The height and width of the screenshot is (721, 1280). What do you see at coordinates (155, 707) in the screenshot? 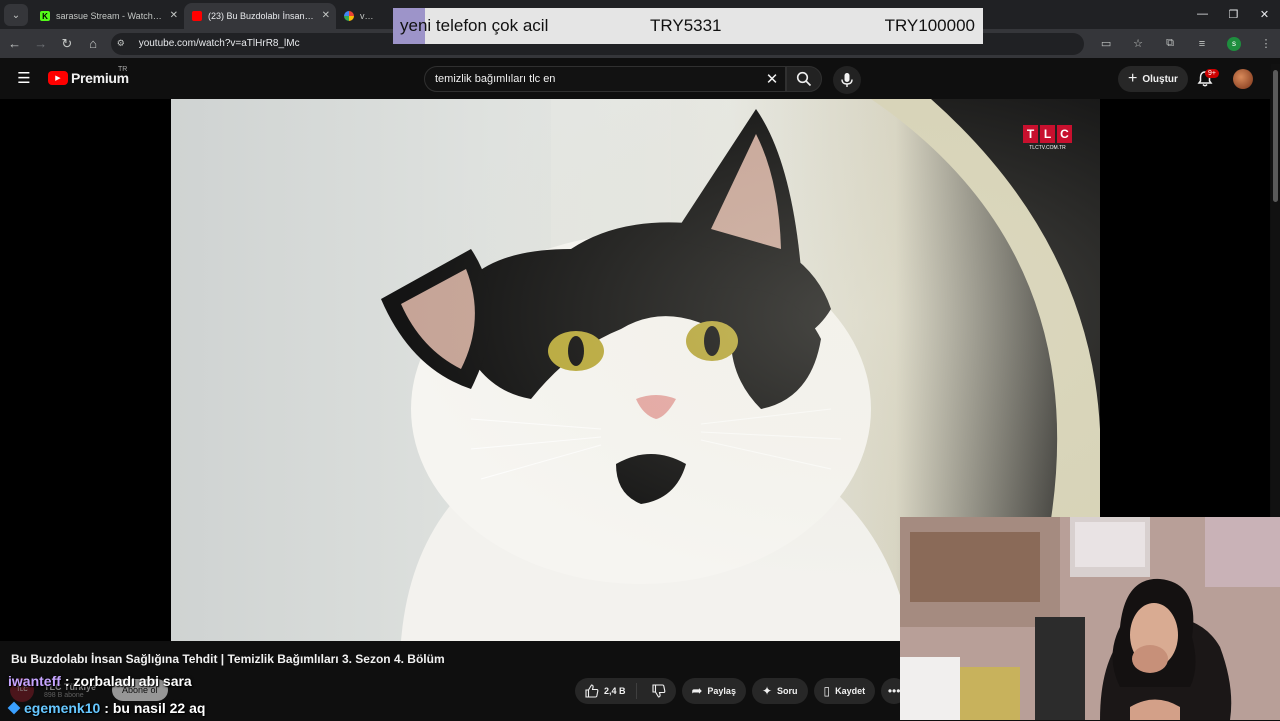
I see `chat-text: : bu nasil 22 aq` at bounding box center [155, 707].